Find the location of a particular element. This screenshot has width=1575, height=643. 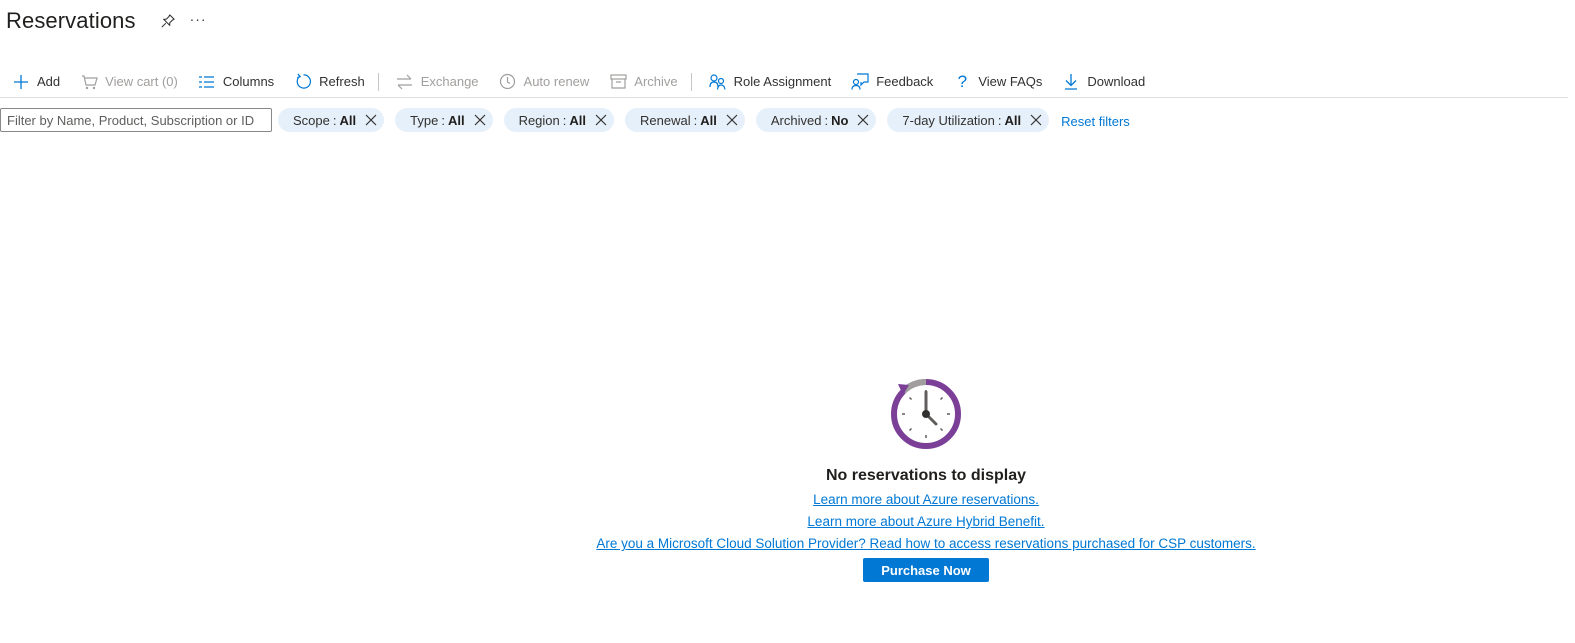

azure-hybrid-benefit-link: Learn more about Azure Hybrid Benefit. is located at coordinates (787, 521).